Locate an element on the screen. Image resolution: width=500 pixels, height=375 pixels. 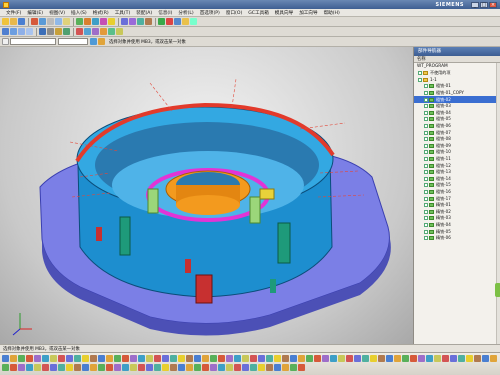
program-view-icon is located at coordinates (124, 21).